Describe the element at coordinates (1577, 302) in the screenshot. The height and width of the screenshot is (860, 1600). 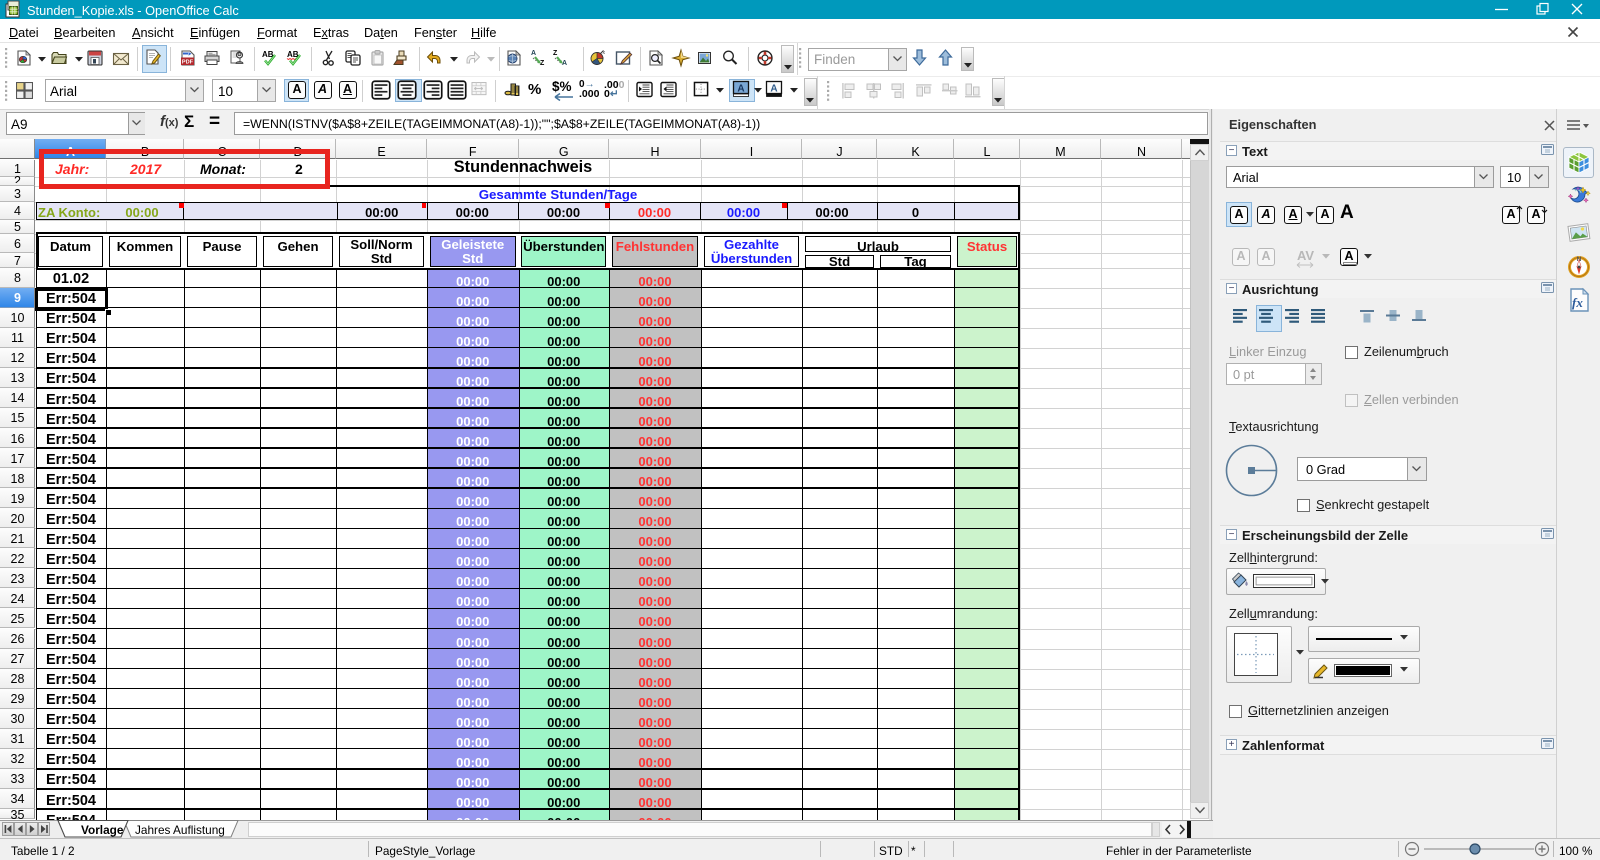
I see `svg-text: fx` at that location.